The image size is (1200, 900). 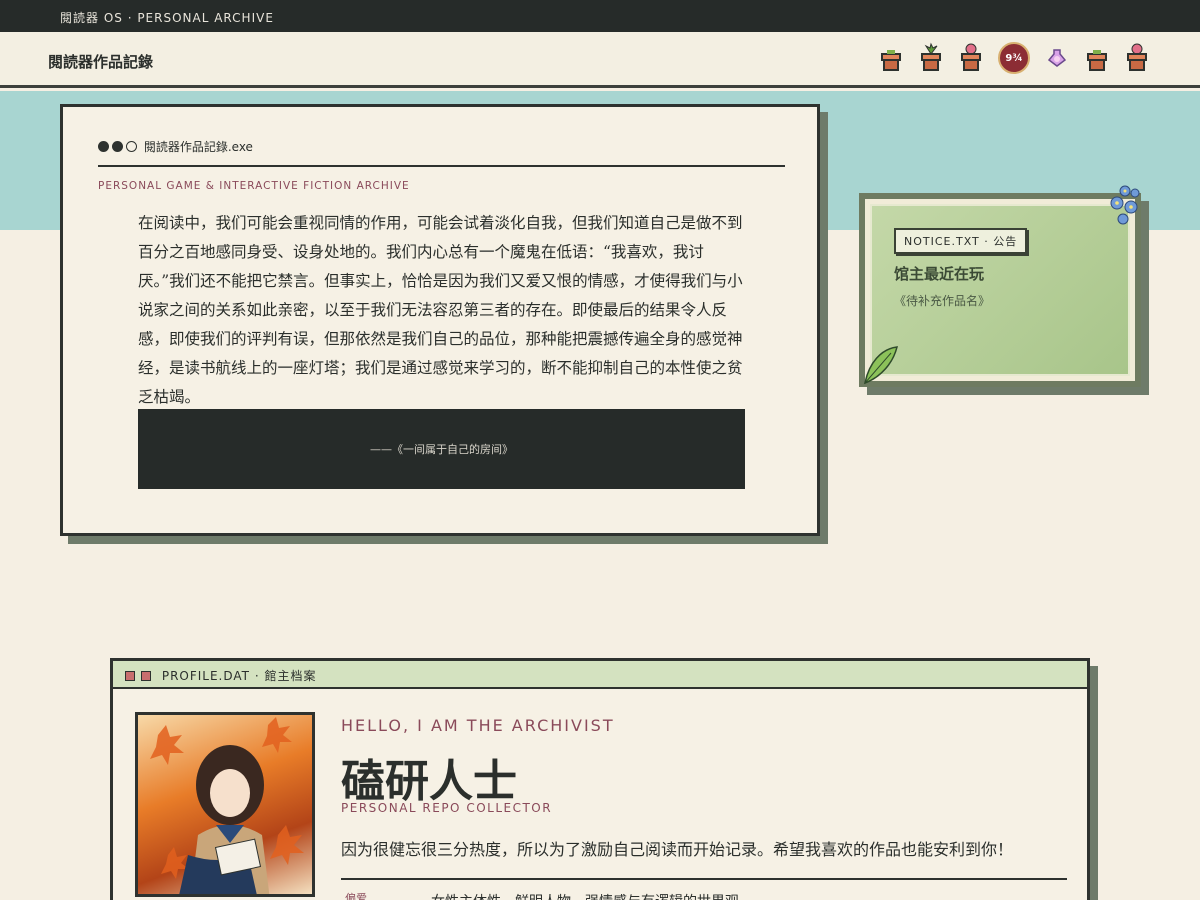 What do you see at coordinates (447, 808) in the screenshot?
I see `profile-role: PERSONAL REPO COLLECTOR` at bounding box center [447, 808].